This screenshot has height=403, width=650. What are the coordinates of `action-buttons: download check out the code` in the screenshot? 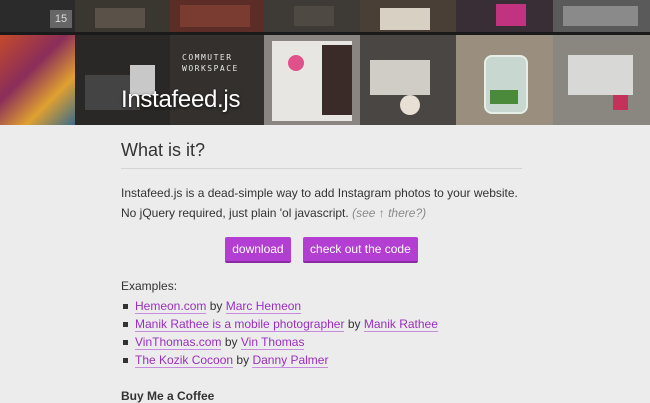 It's located at (321, 250).